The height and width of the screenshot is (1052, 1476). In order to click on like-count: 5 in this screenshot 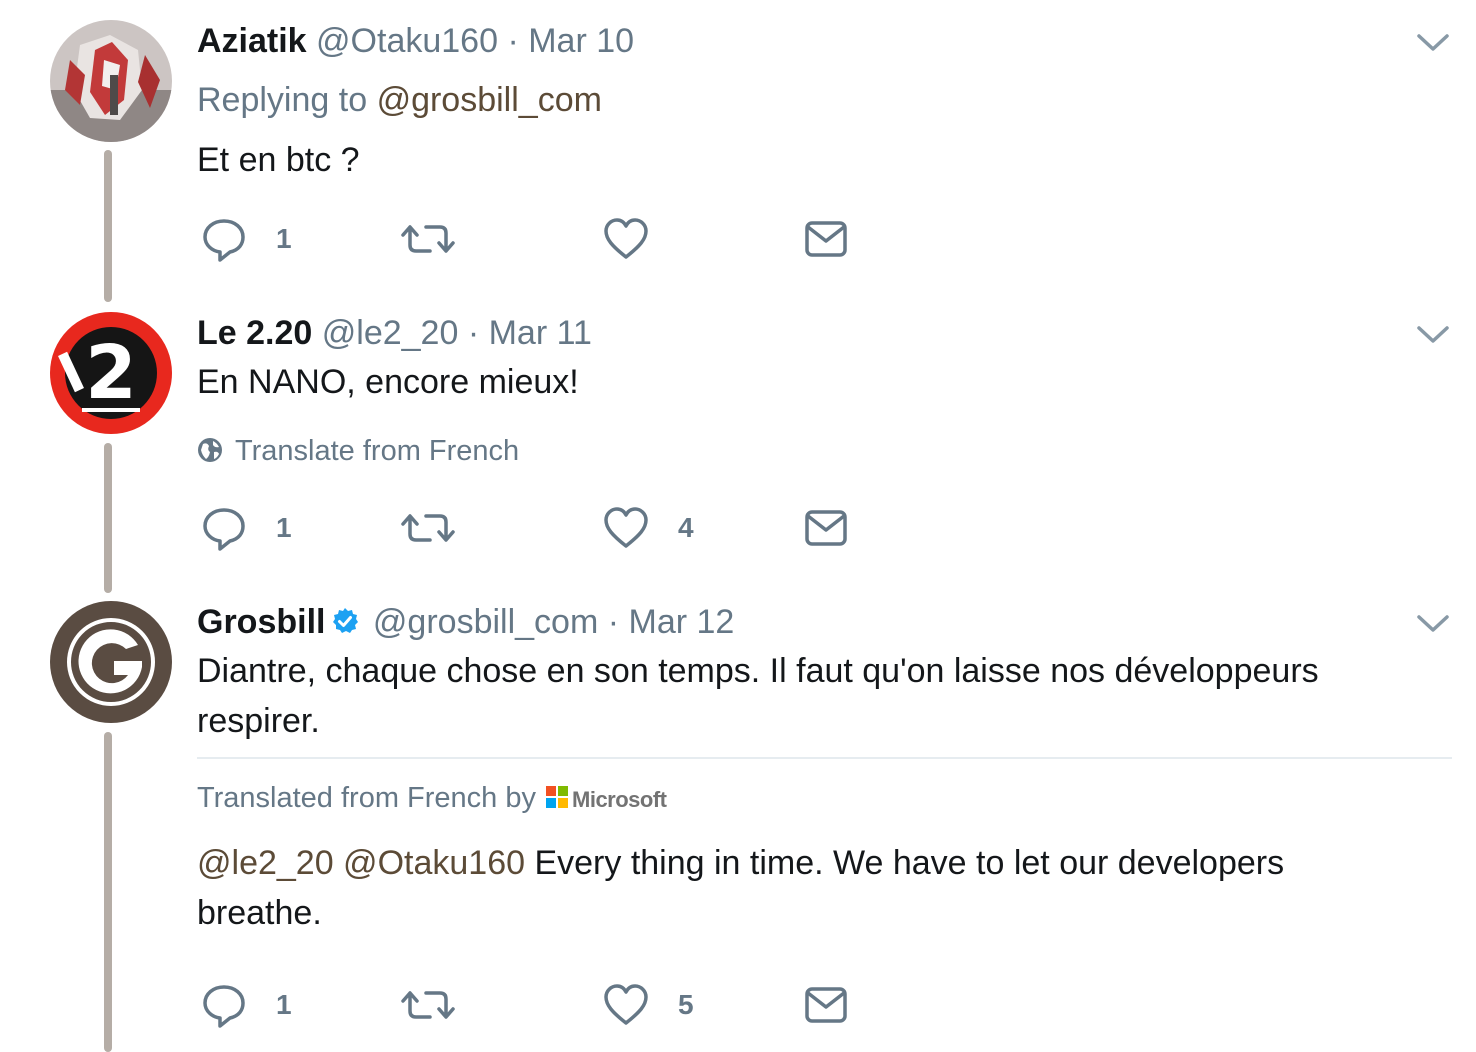, I will do `click(686, 1004)`.